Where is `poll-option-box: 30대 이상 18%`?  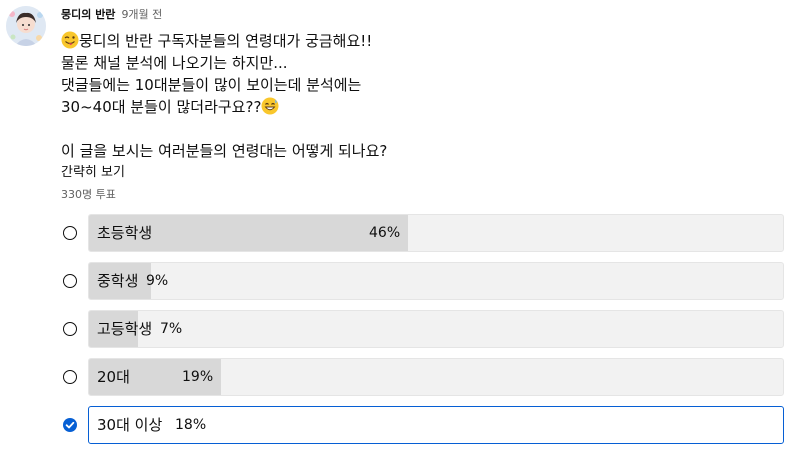 poll-option-box: 30대 이상 18% is located at coordinates (436, 425).